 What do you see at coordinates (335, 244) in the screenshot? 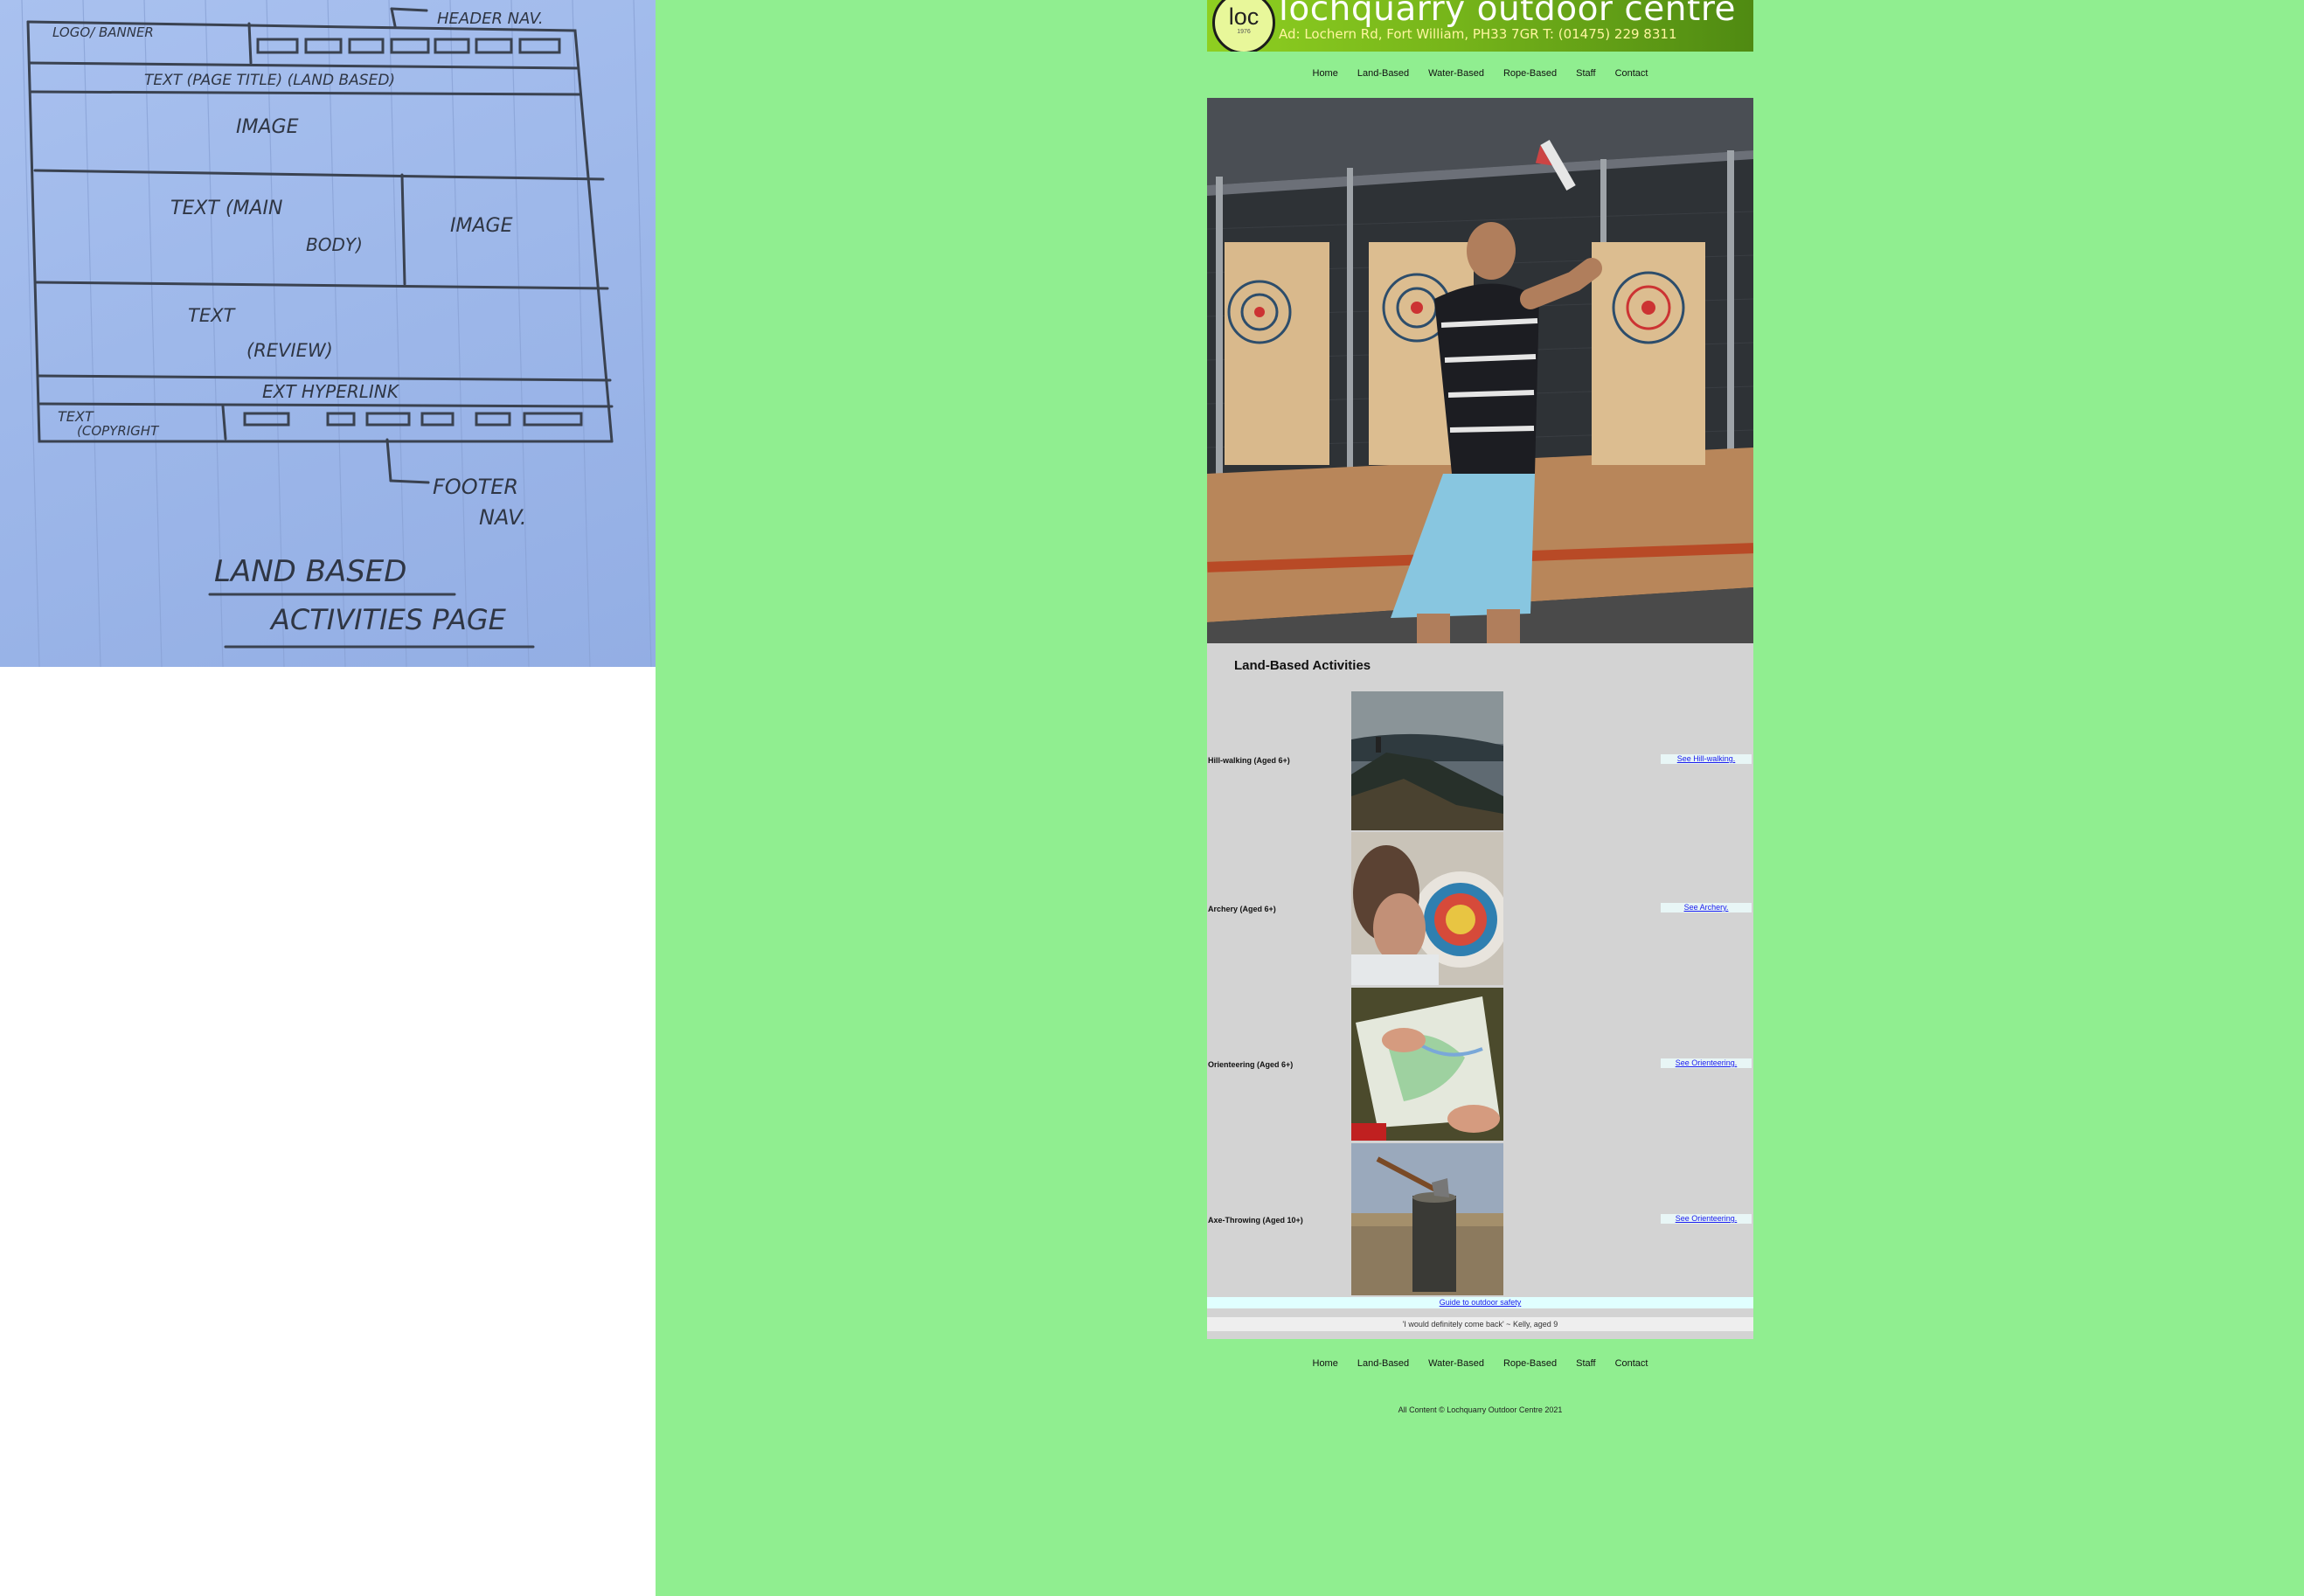
I see `sketch-main-text-label-2: BODY)` at bounding box center [335, 244].